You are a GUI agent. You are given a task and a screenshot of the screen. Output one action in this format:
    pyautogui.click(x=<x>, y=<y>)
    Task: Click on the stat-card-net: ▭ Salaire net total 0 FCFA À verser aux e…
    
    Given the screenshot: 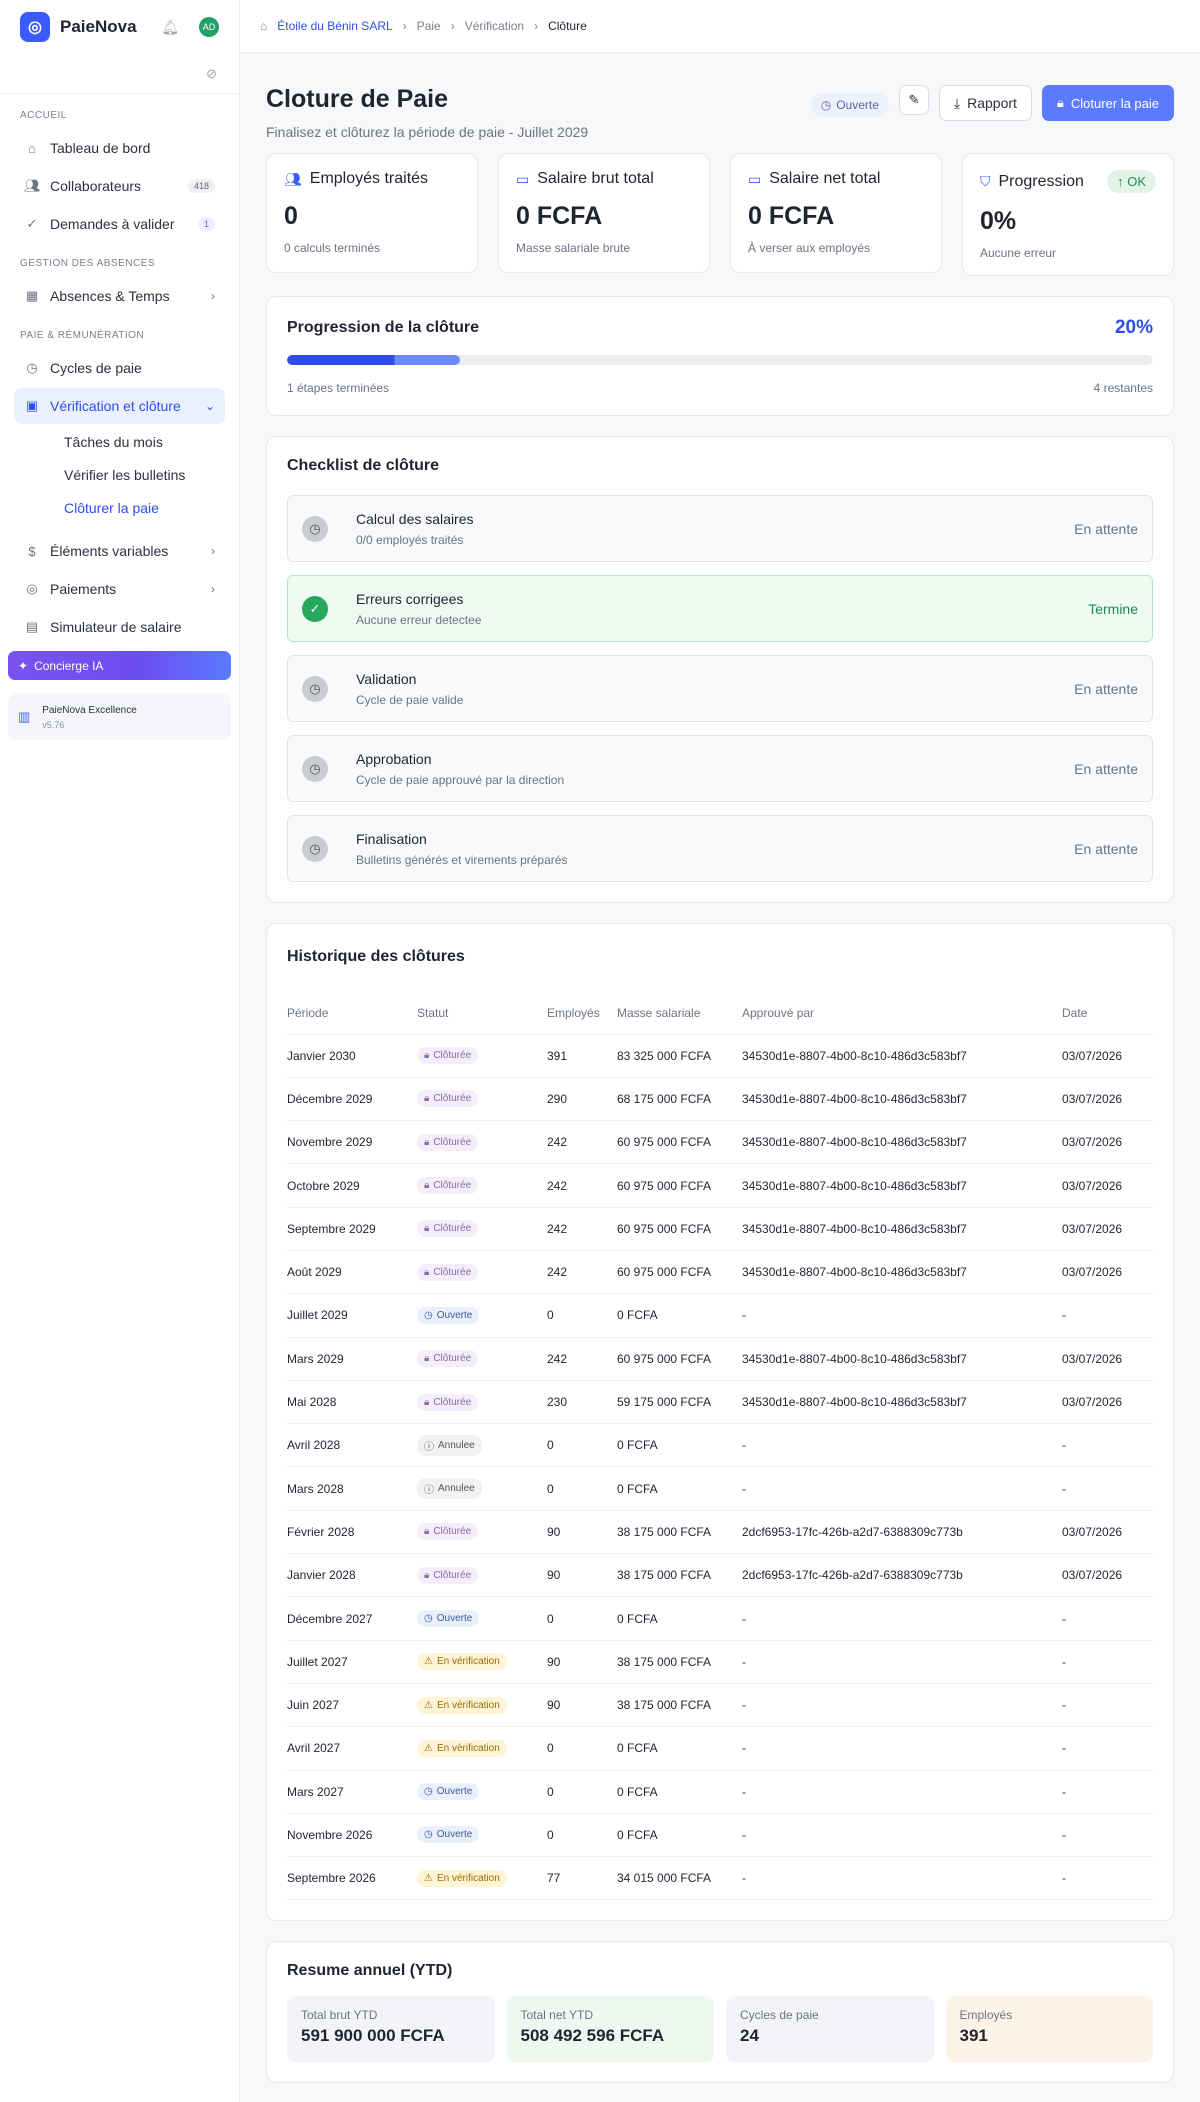 What is the action you would take?
    pyautogui.click(x=836, y=213)
    